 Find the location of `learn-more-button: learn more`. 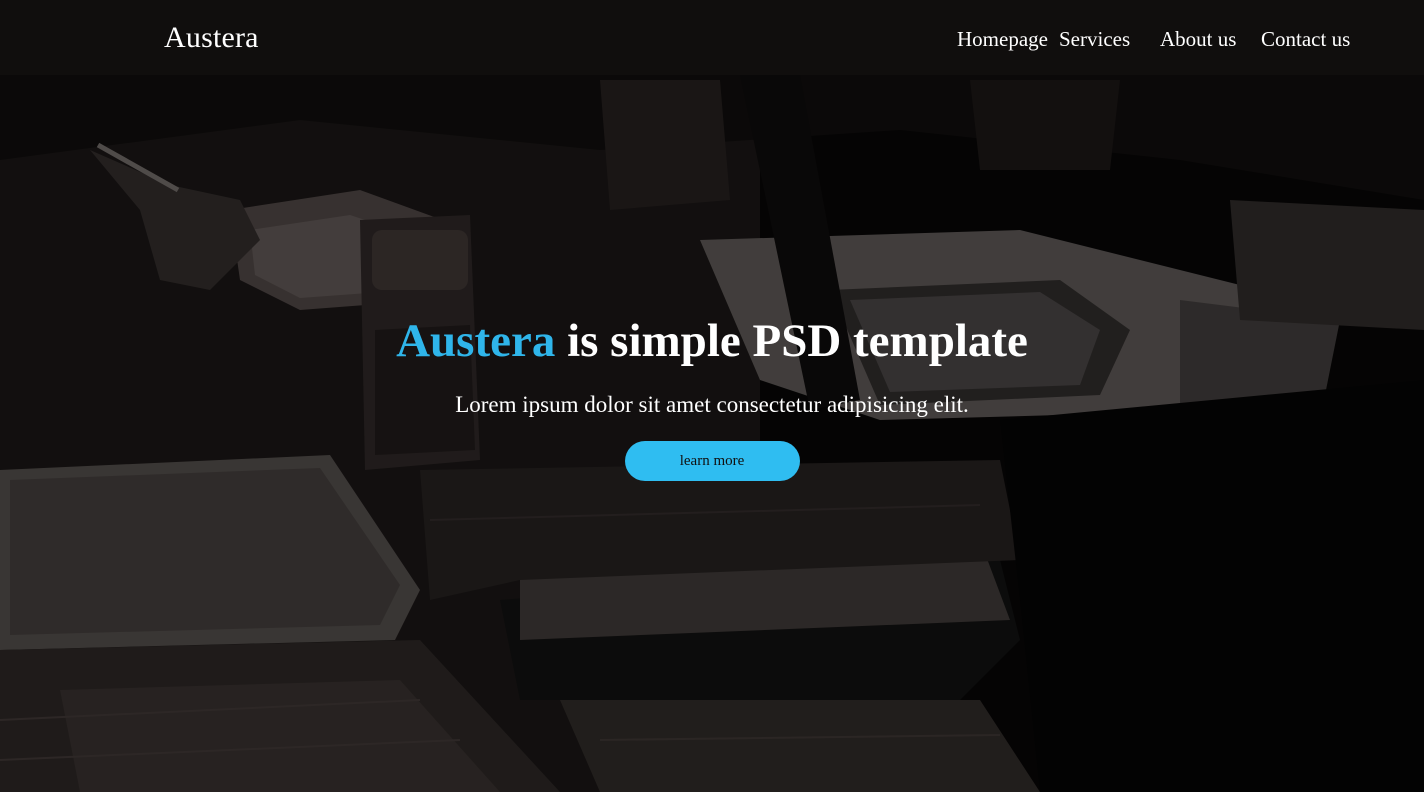

learn-more-button: learn more is located at coordinates (712, 461).